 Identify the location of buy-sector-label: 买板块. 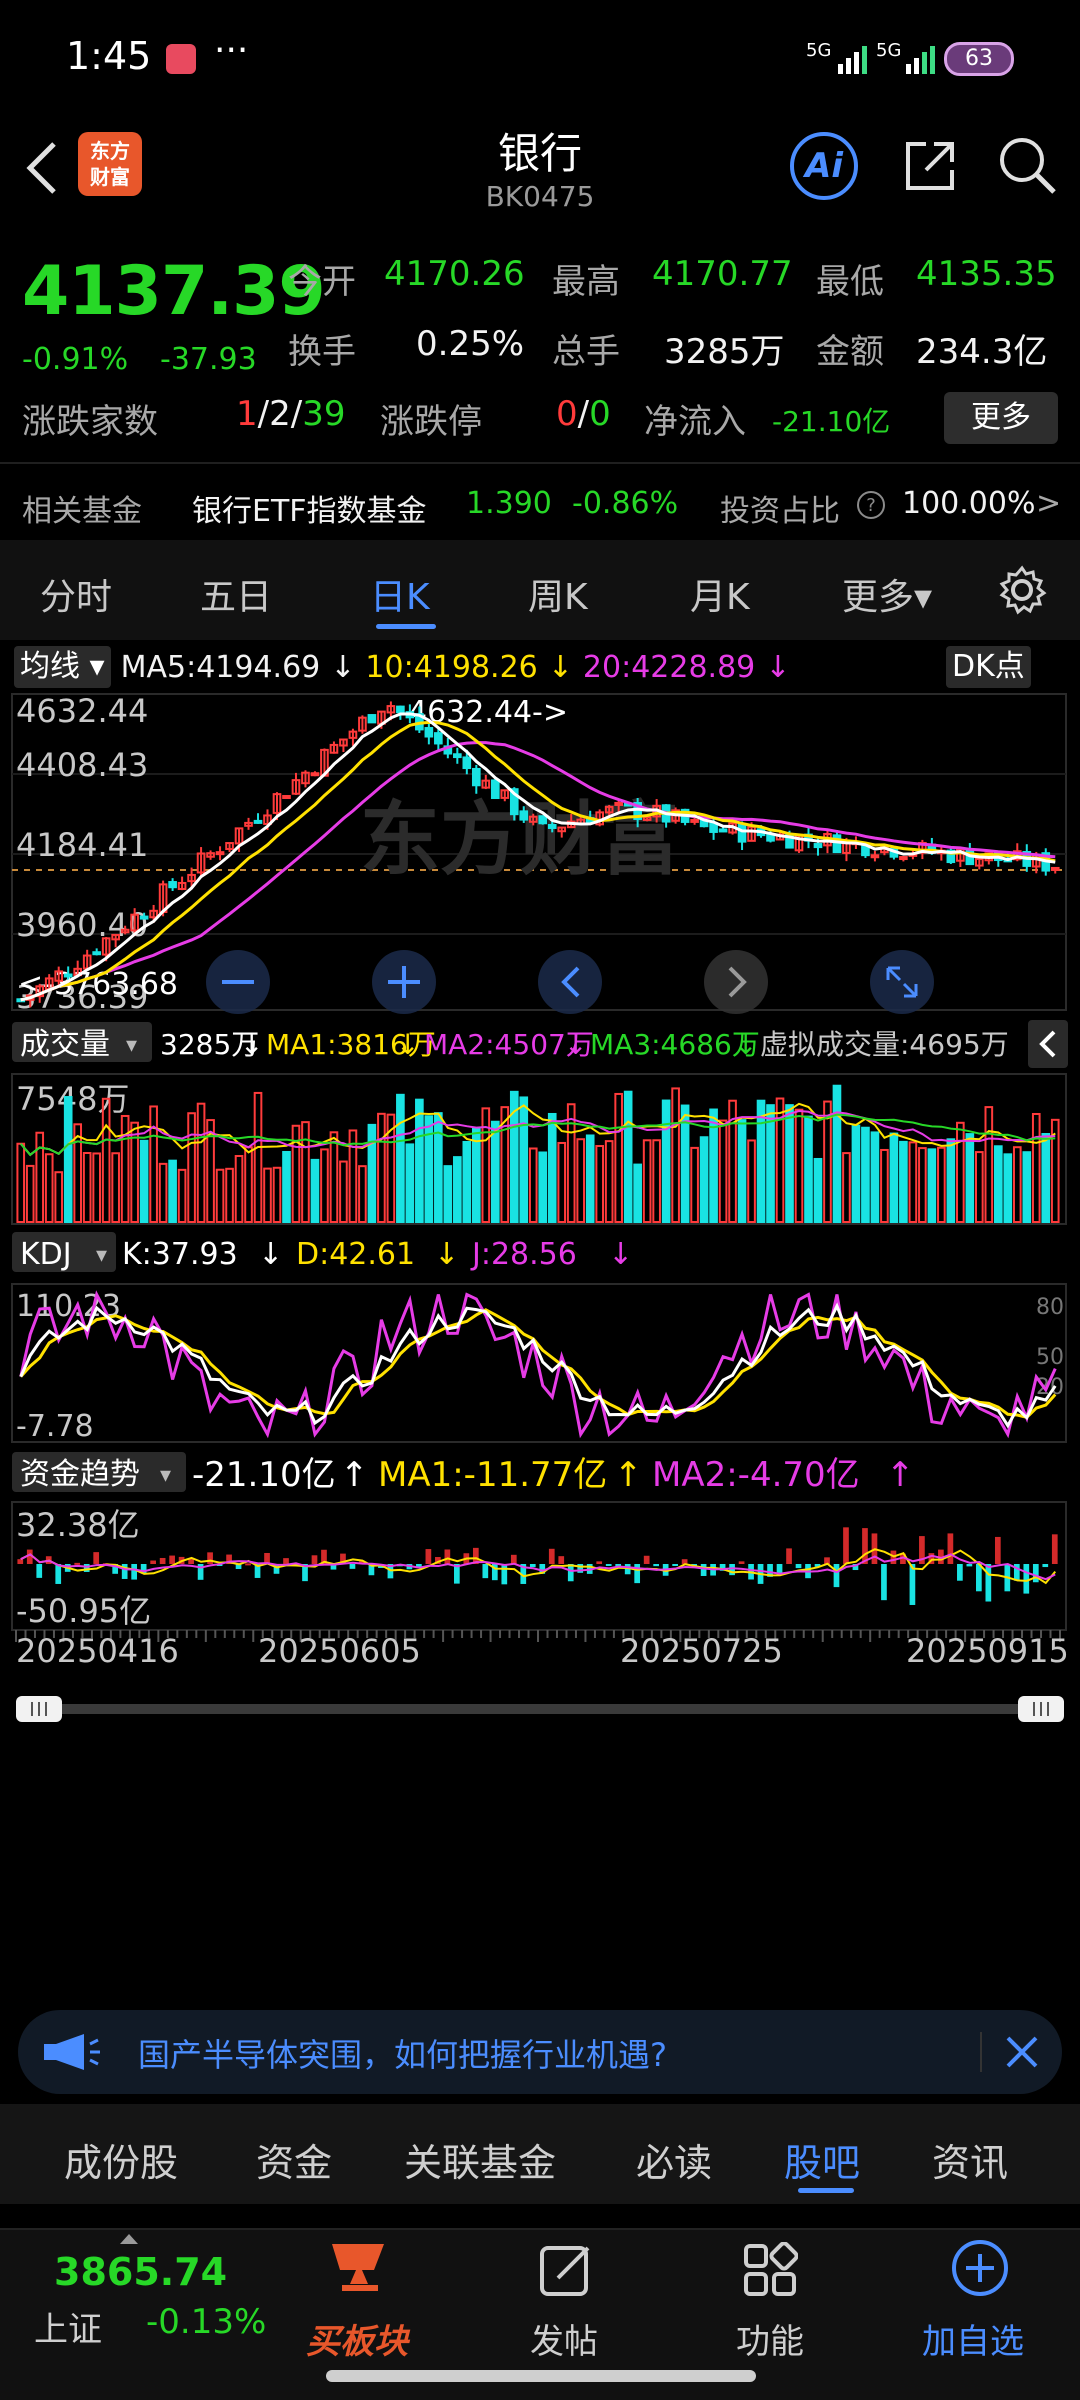
(357, 2338).